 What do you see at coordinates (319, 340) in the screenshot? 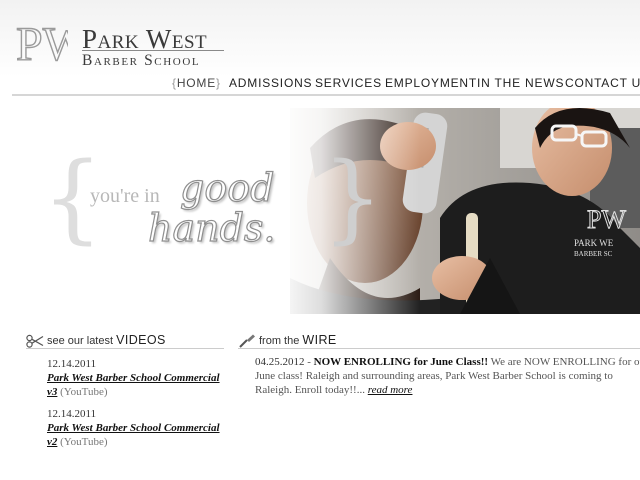
I see `wire-heading-main: WIRE` at bounding box center [319, 340].